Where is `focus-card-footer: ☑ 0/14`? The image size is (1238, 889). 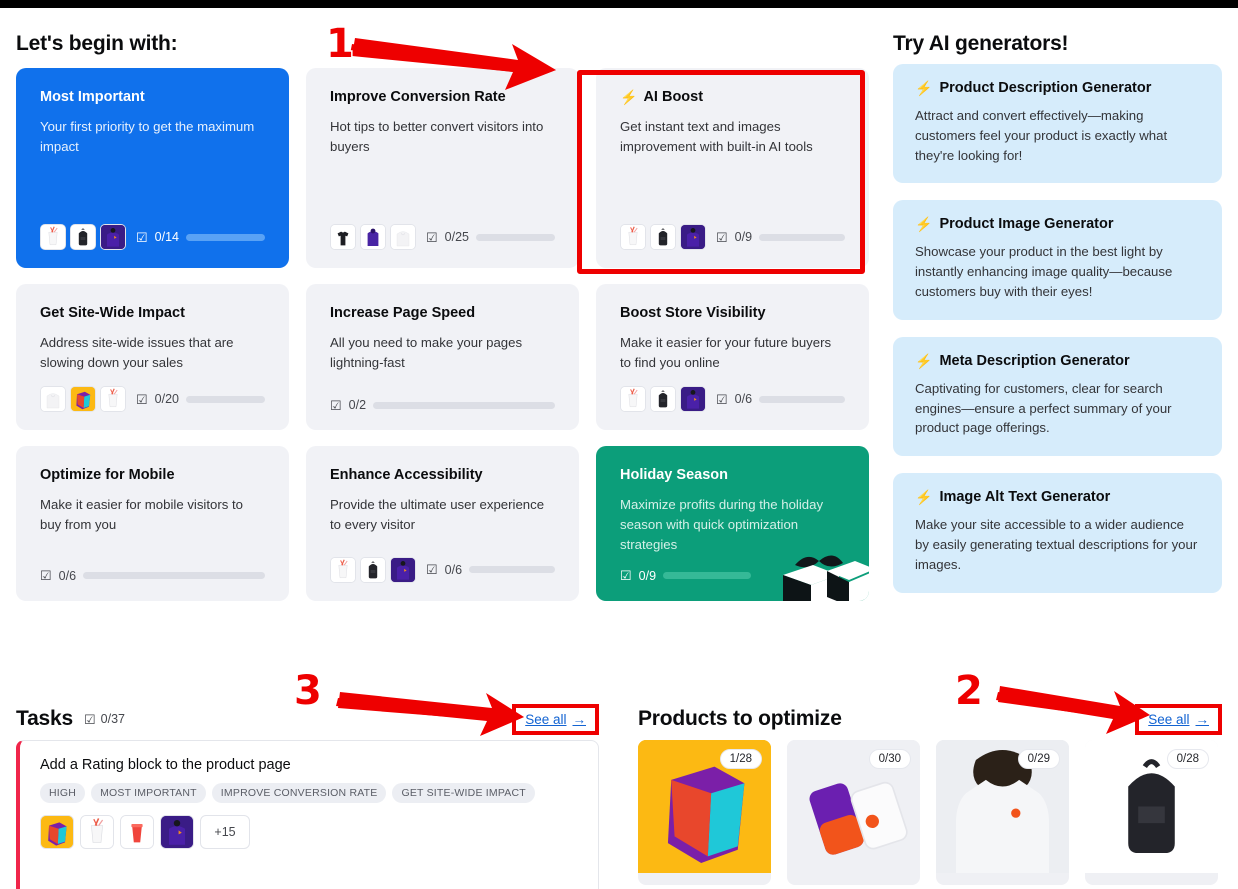
focus-card-footer: ☑ 0/14 is located at coordinates (152, 230).